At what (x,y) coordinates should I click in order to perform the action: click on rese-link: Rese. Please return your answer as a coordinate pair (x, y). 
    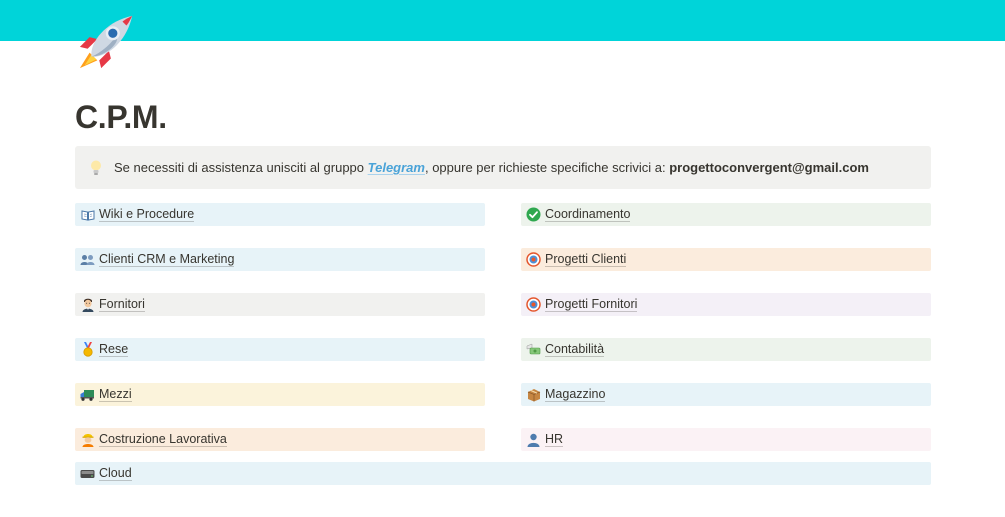
    Looking at the image, I should click on (280, 349).